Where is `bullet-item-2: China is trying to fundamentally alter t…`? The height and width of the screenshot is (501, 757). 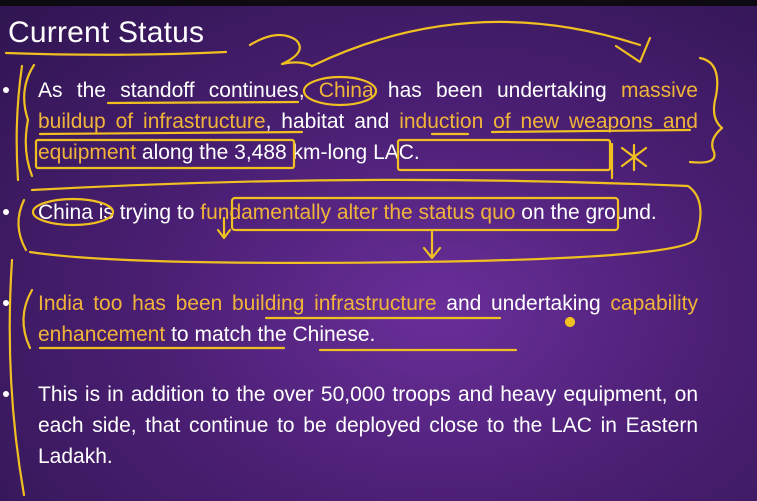
bullet-item-2: China is trying to fundamentally alter t… is located at coordinates (350, 212).